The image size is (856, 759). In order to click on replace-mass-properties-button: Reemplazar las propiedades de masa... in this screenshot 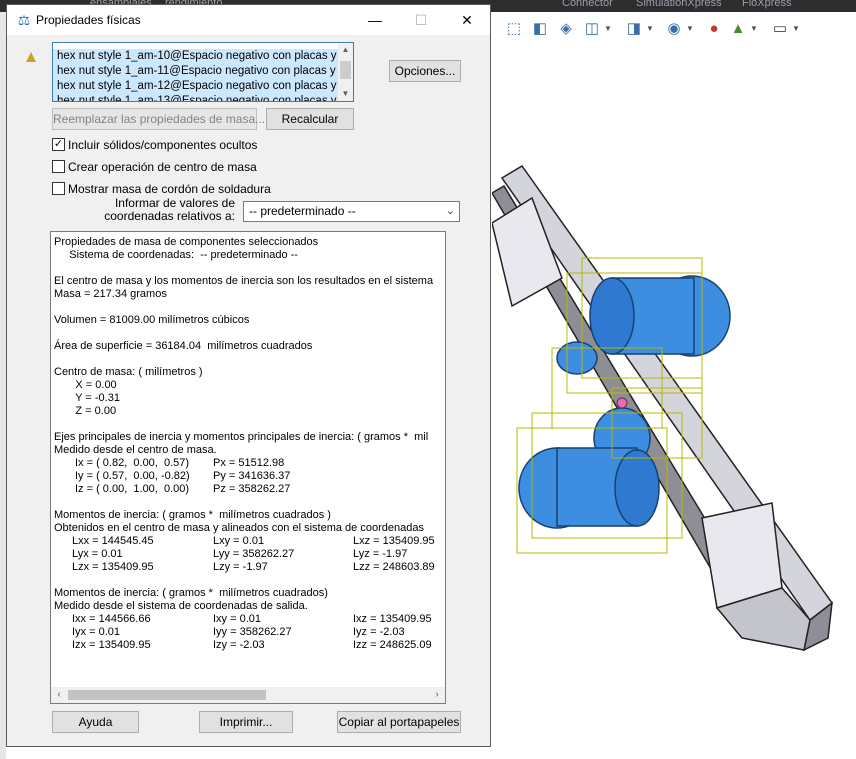, I will do `click(158, 119)`.